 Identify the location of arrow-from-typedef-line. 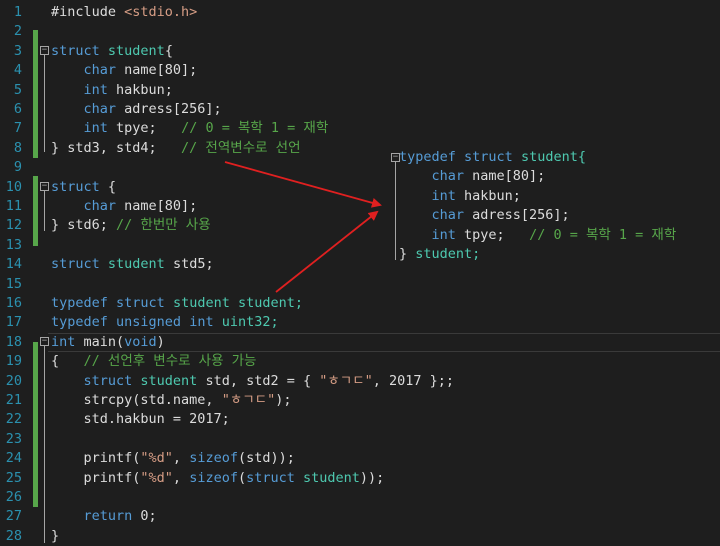
(327, 251).